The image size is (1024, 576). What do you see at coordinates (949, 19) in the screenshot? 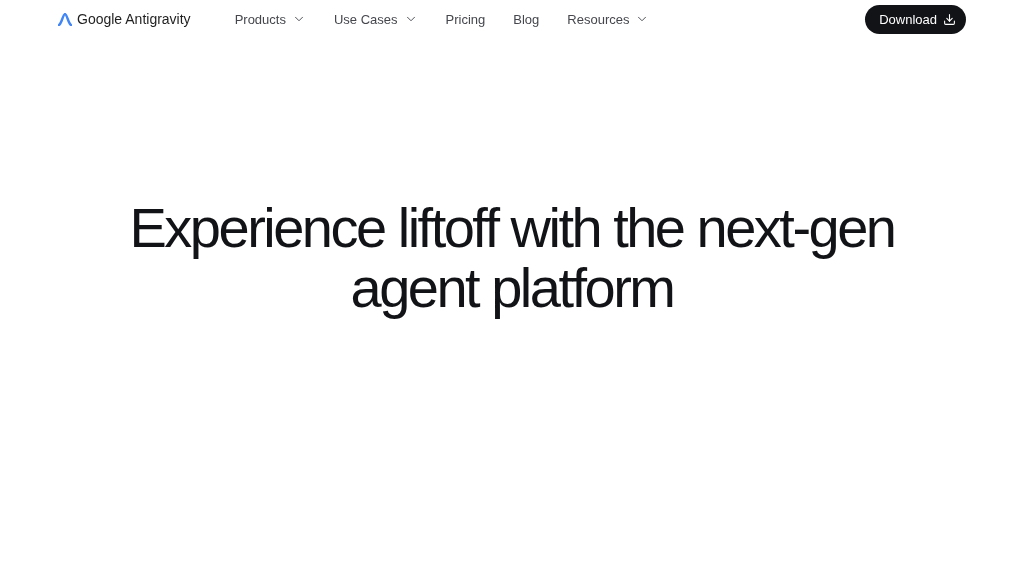
I see `download-icon` at bounding box center [949, 19].